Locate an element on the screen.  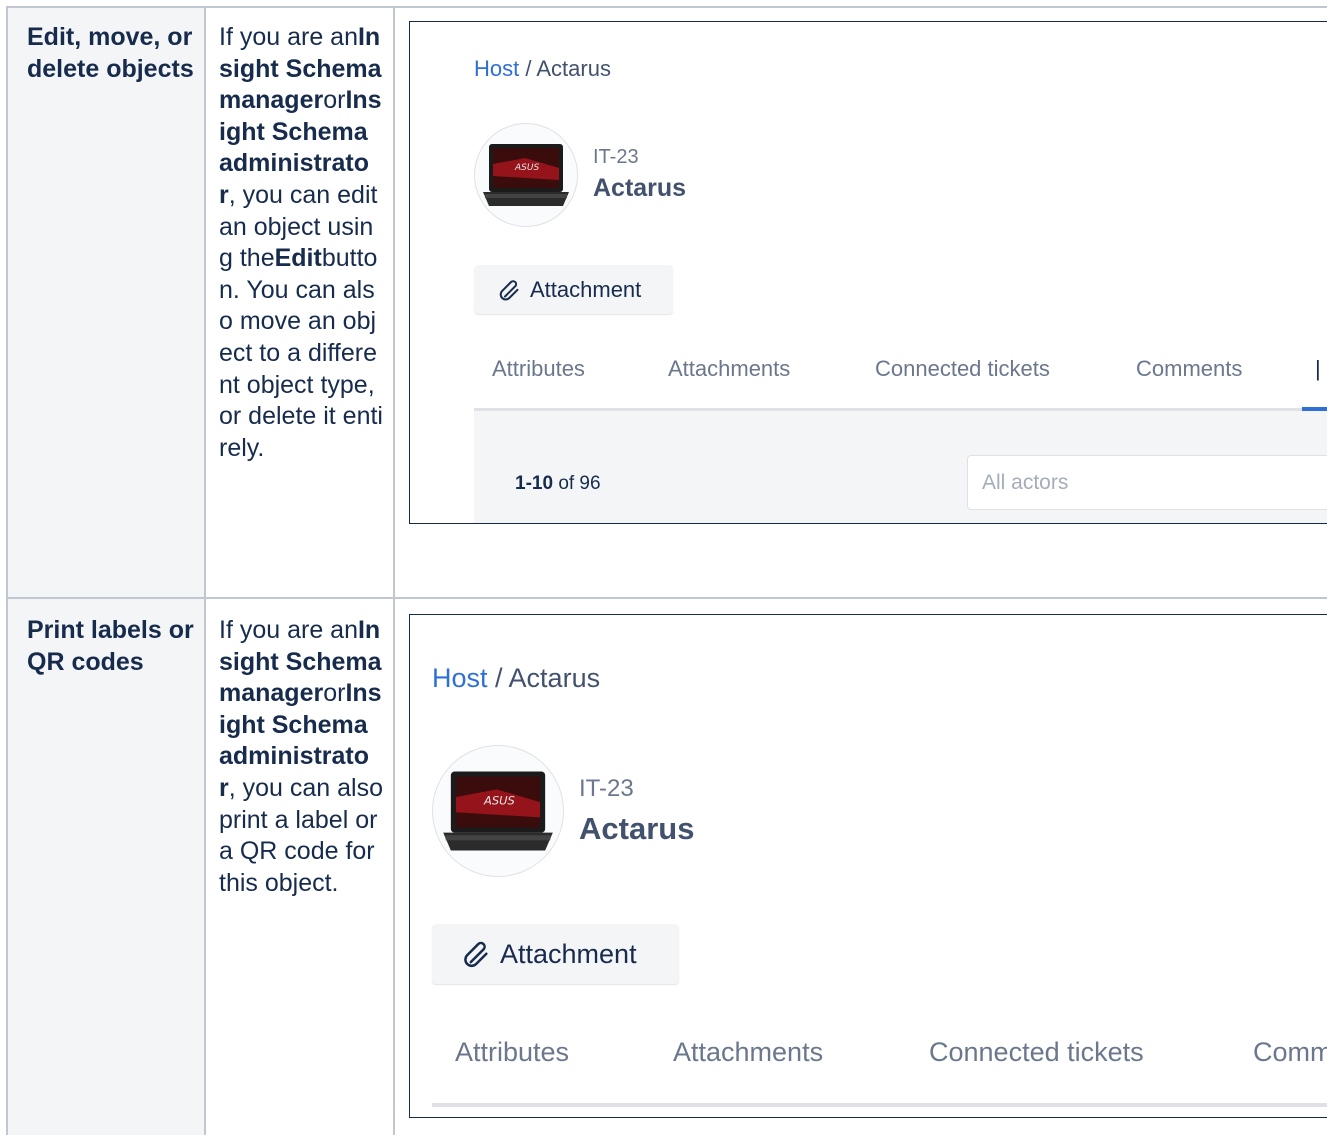
tab-comments-cut: Comm is located at coordinates (1290, 1052).